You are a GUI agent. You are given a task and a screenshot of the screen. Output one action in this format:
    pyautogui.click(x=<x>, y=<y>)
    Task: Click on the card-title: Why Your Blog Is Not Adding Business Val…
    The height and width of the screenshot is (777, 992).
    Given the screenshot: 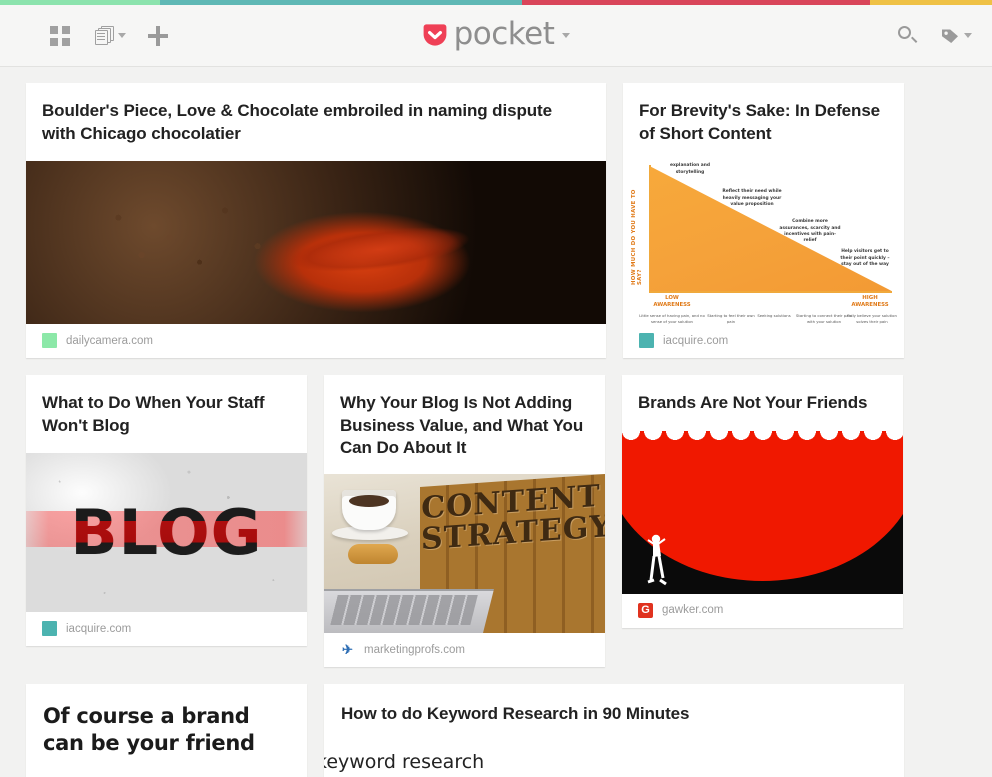 What is the action you would take?
    pyautogui.click(x=462, y=425)
    